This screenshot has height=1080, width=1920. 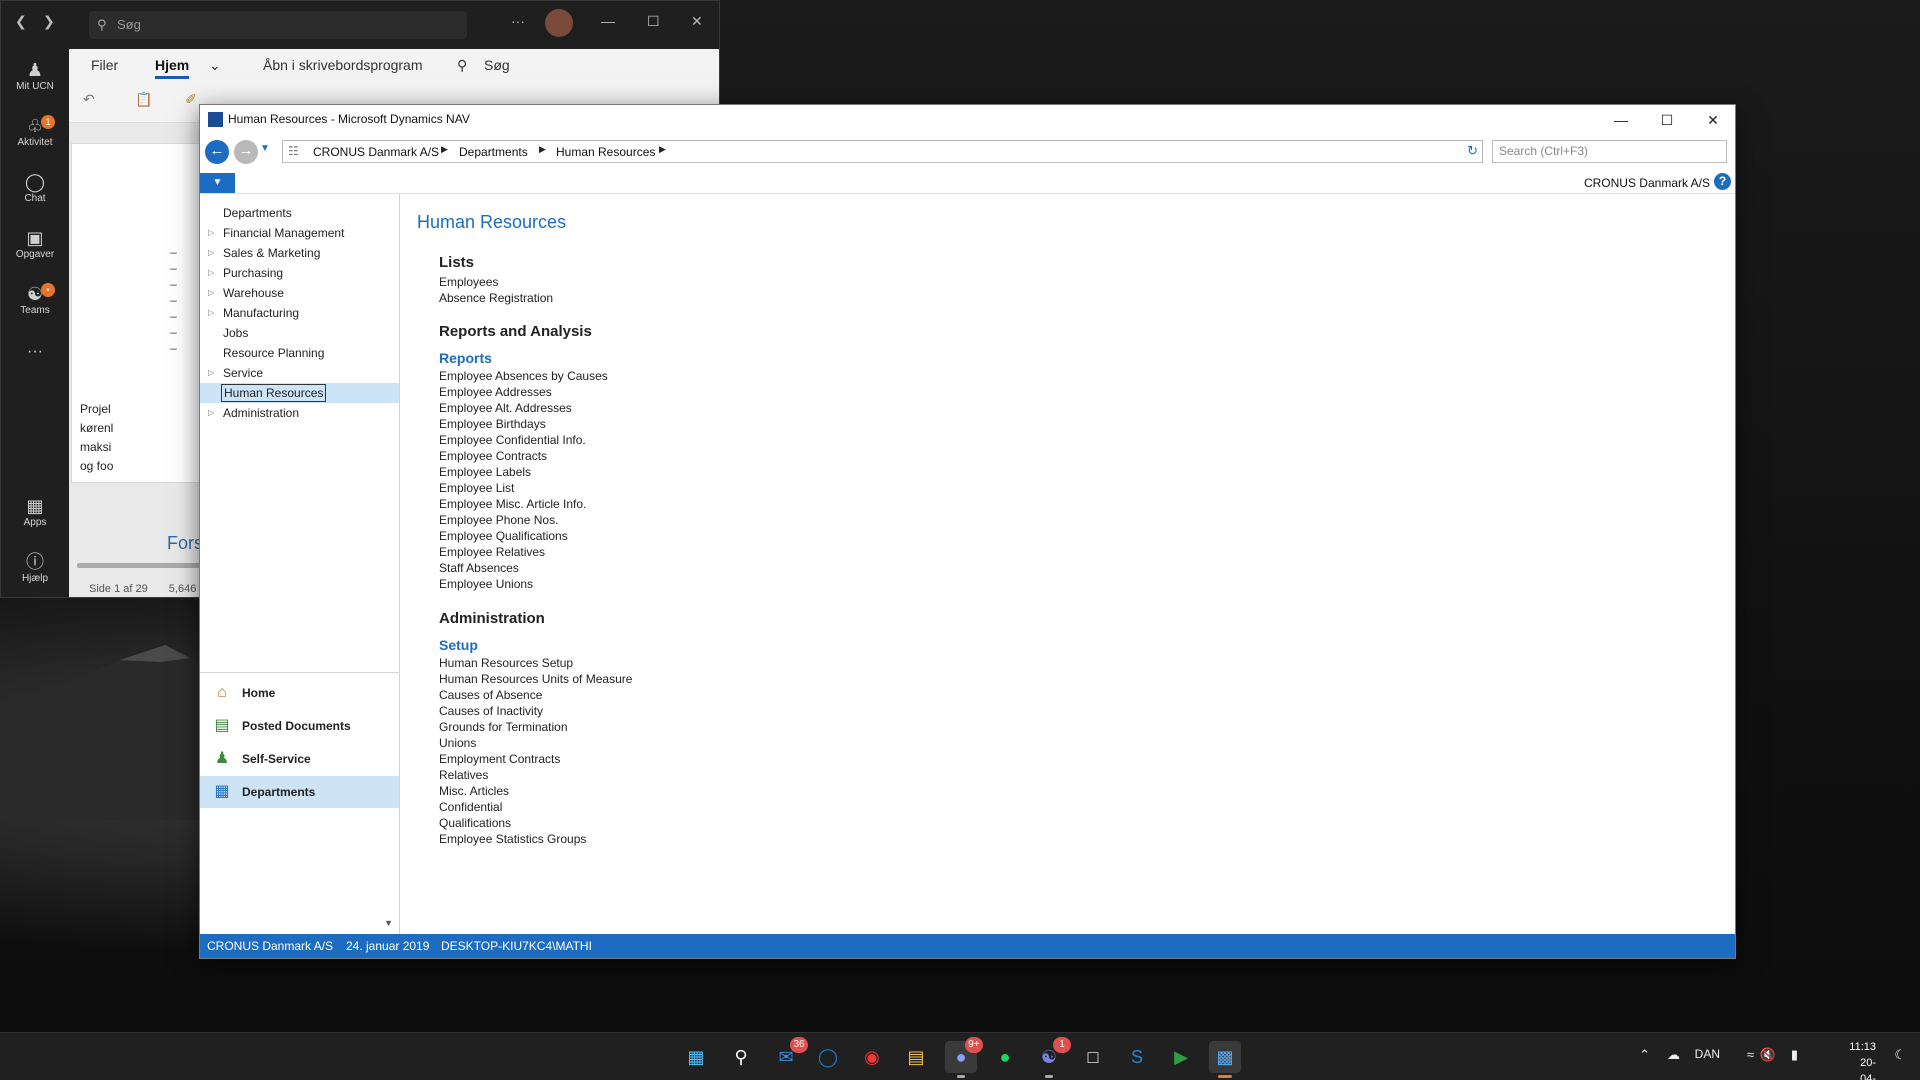 I want to click on setup-link: Confidential, so click(x=470, y=807).